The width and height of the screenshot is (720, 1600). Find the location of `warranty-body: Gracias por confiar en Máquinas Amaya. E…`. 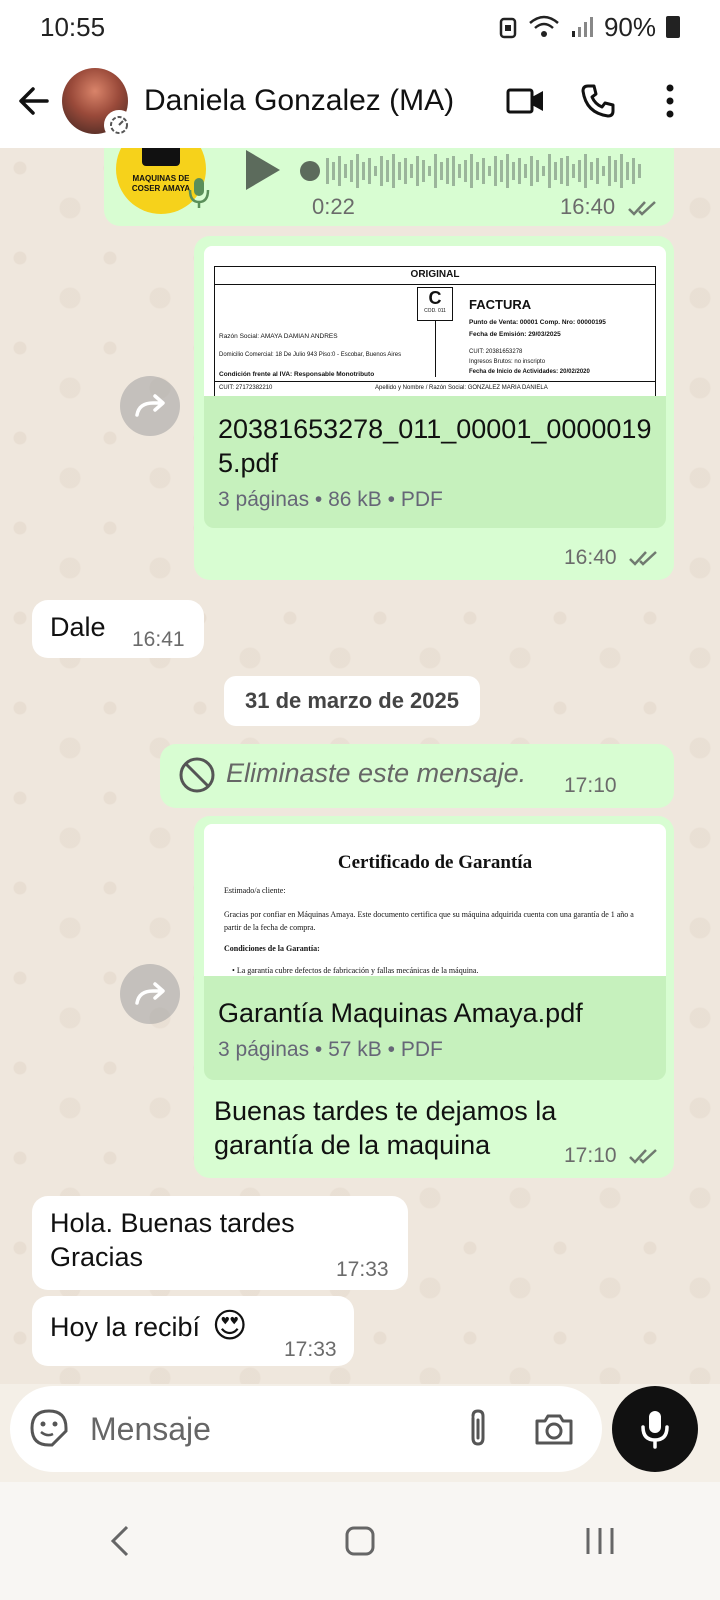

warranty-body: Gracias por confiar en Máquinas Amaya. E… is located at coordinates (429, 921).